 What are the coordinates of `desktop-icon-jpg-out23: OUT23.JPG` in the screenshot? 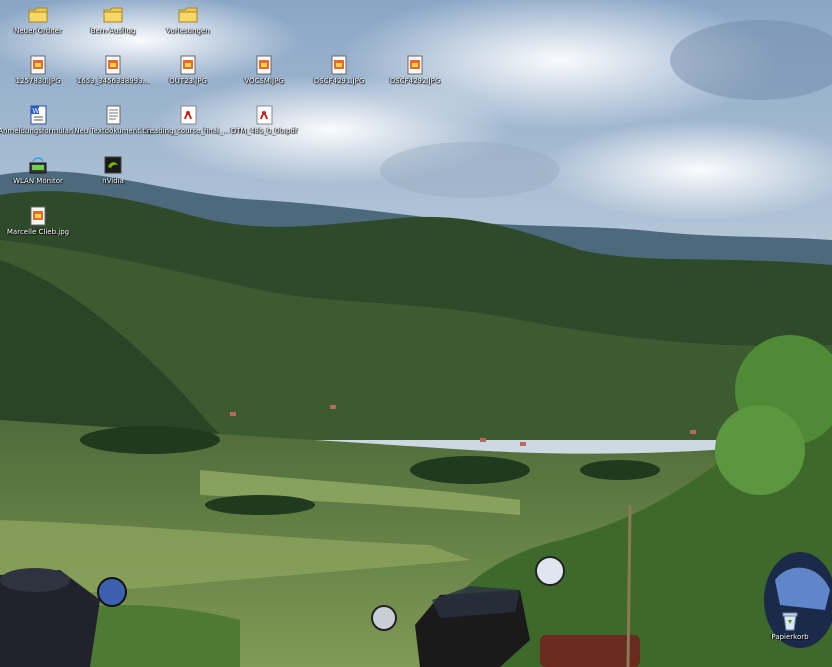 It's located at (188, 78).